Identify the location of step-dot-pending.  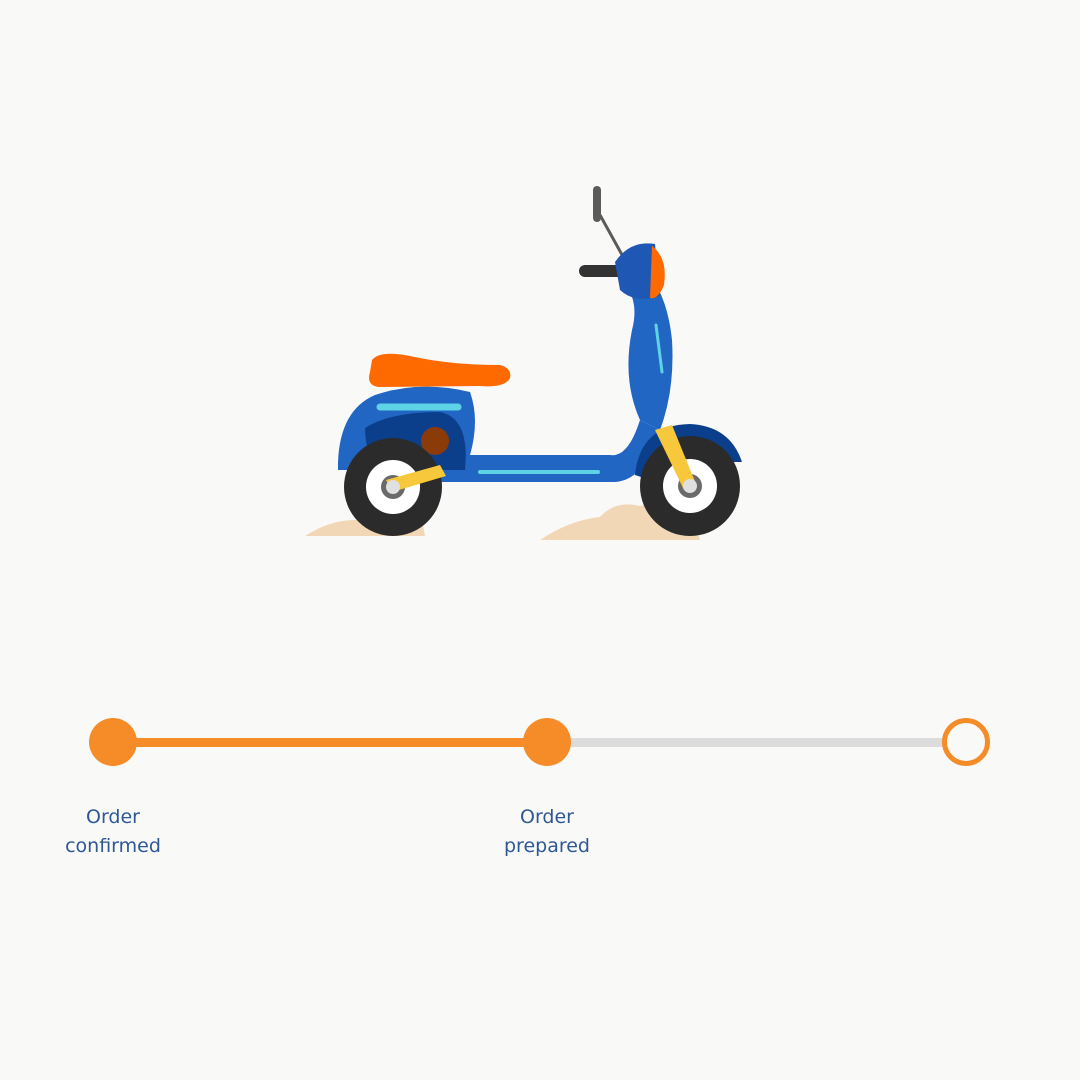
(966, 742).